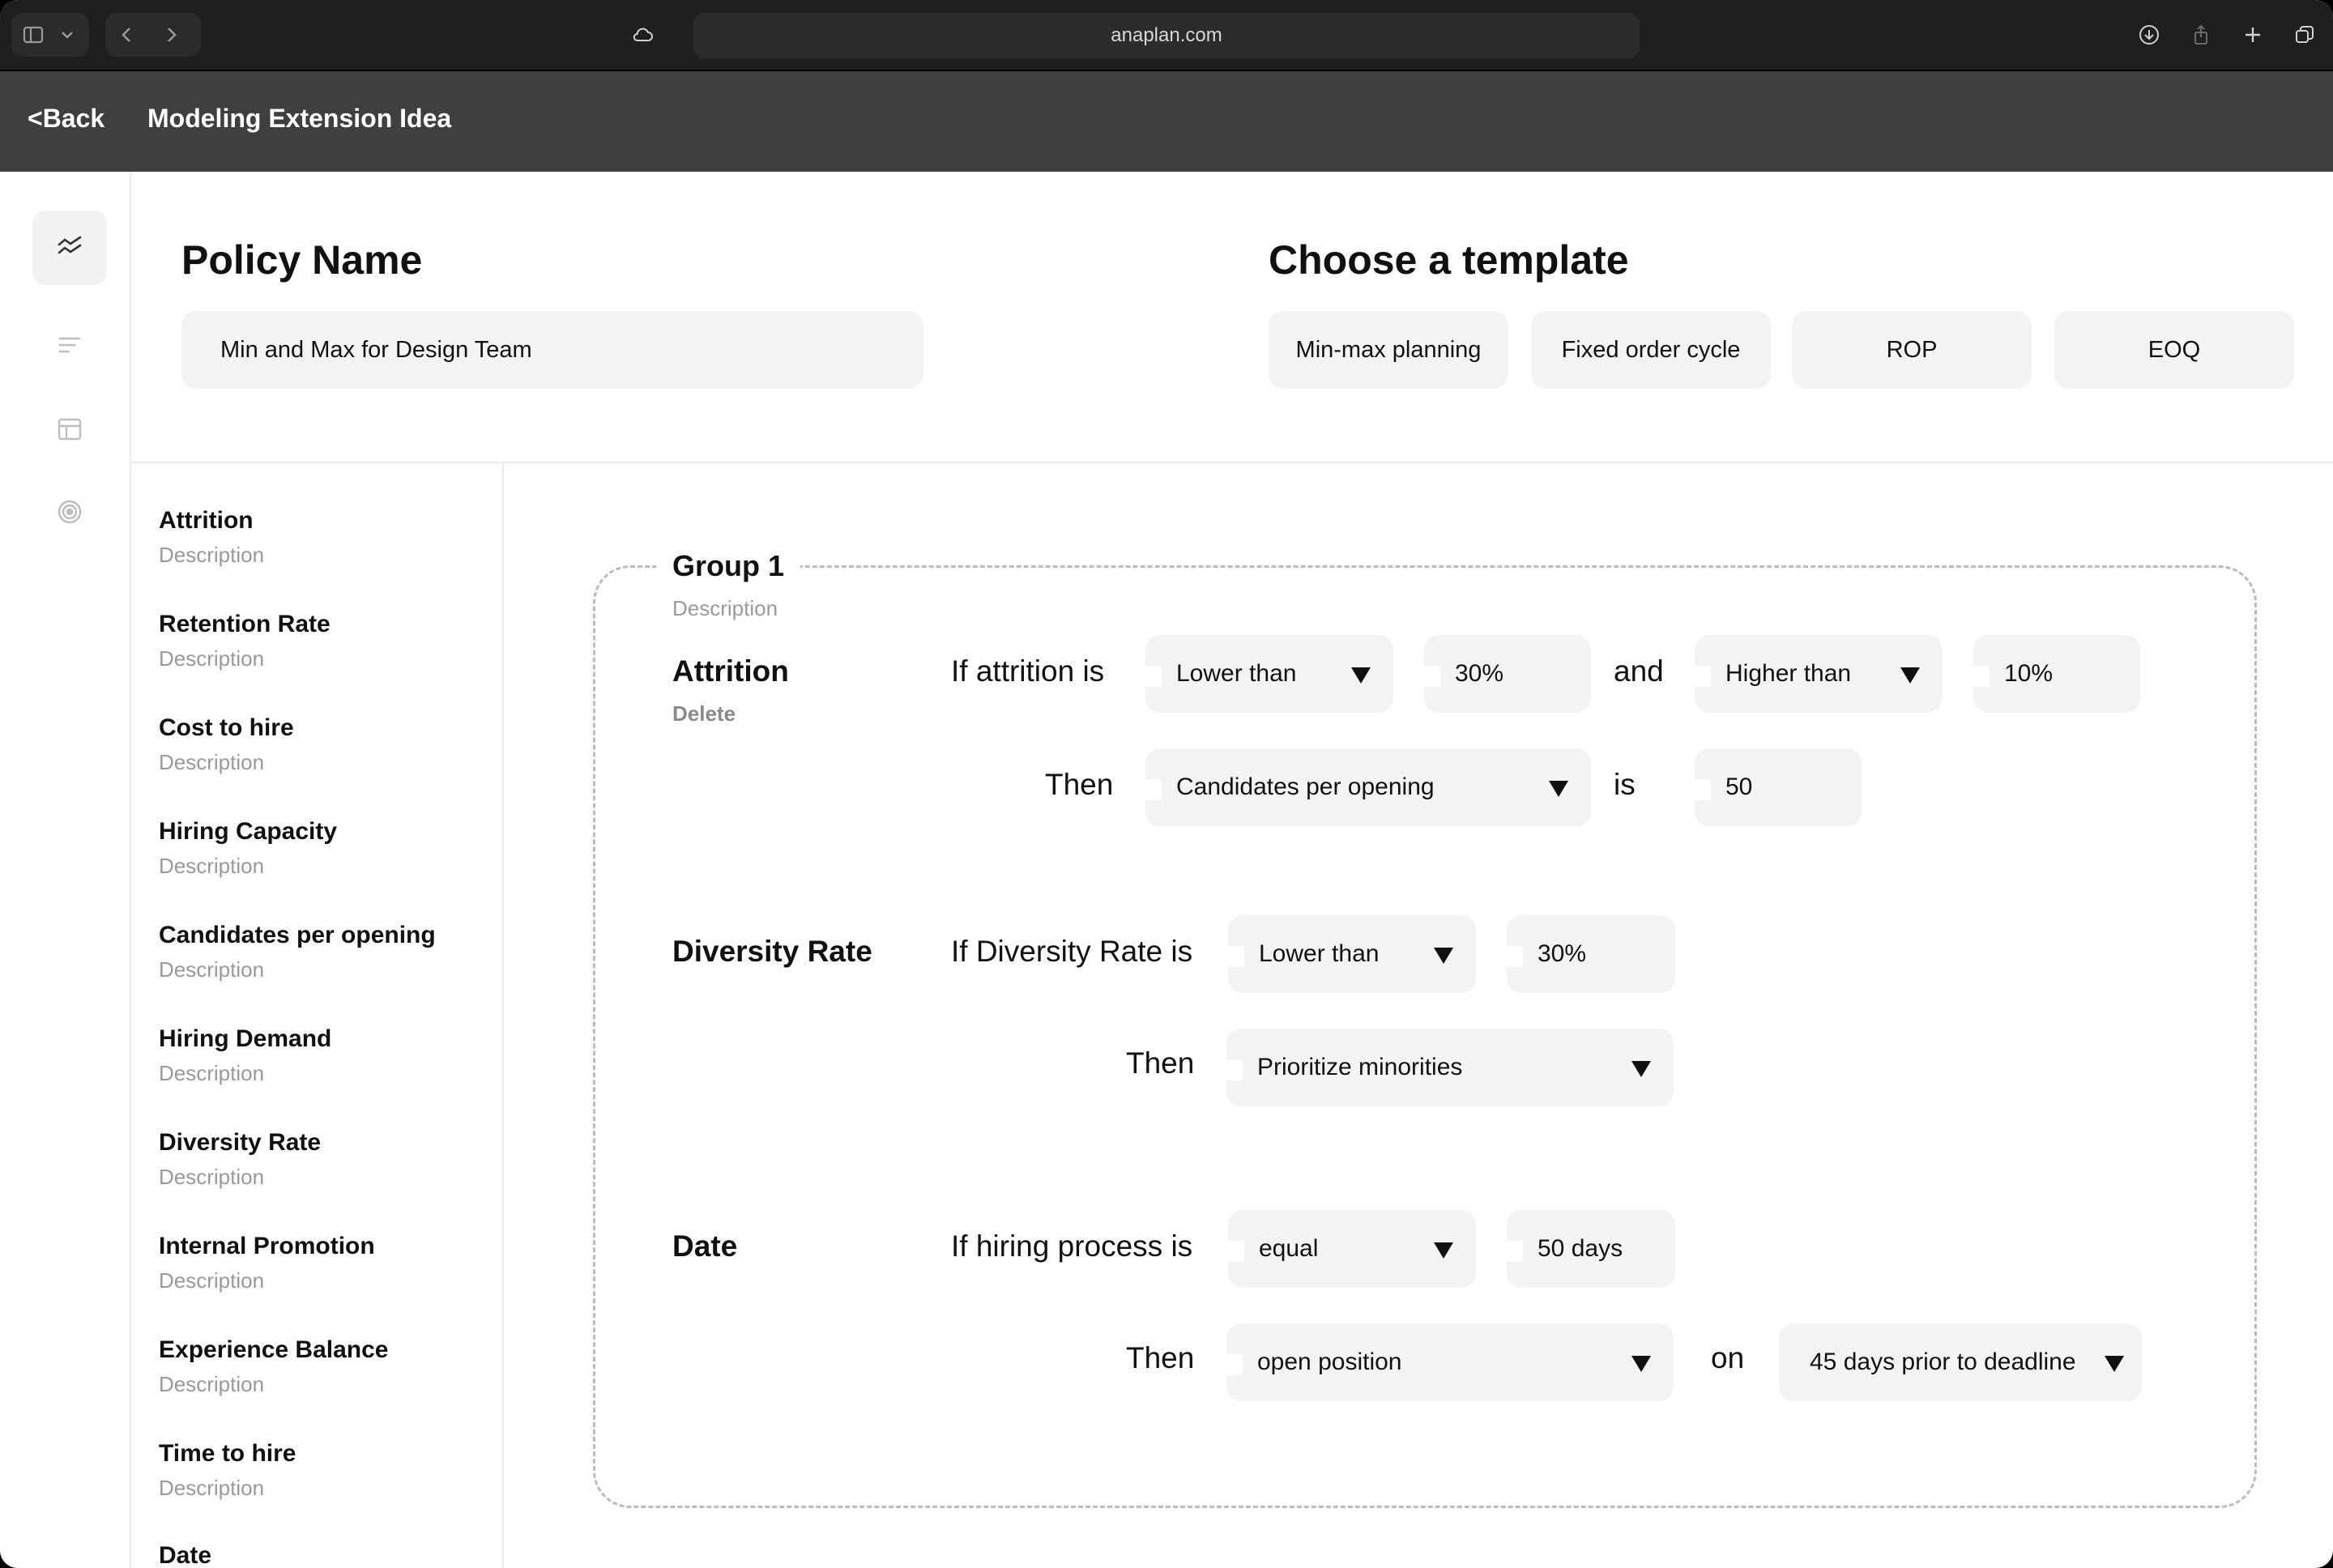 The width and height of the screenshot is (2333, 1568). Describe the element at coordinates (206, 520) in the screenshot. I see `metric-title: Attrition` at that location.